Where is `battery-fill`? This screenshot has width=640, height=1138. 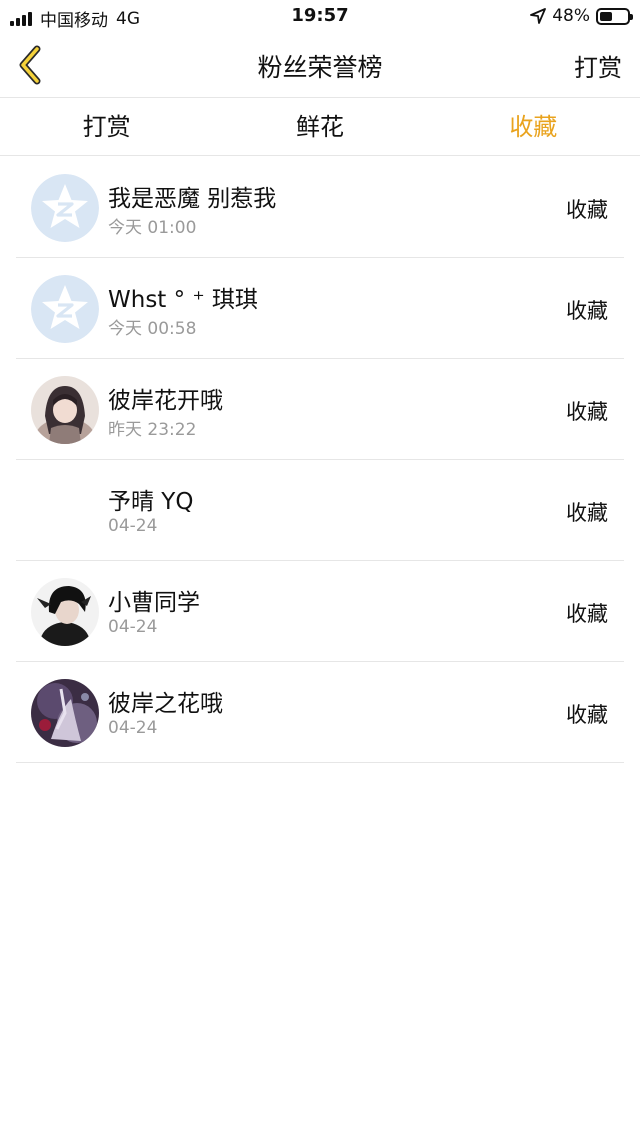
battery-fill is located at coordinates (606, 16).